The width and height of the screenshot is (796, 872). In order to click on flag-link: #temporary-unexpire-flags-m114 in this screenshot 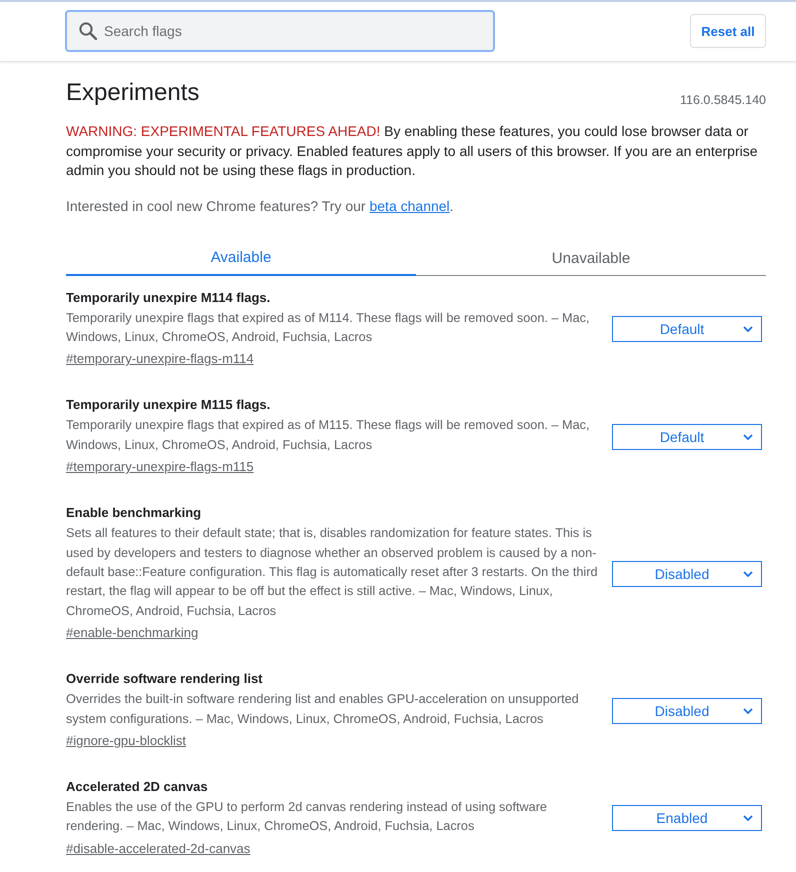, I will do `click(160, 359)`.